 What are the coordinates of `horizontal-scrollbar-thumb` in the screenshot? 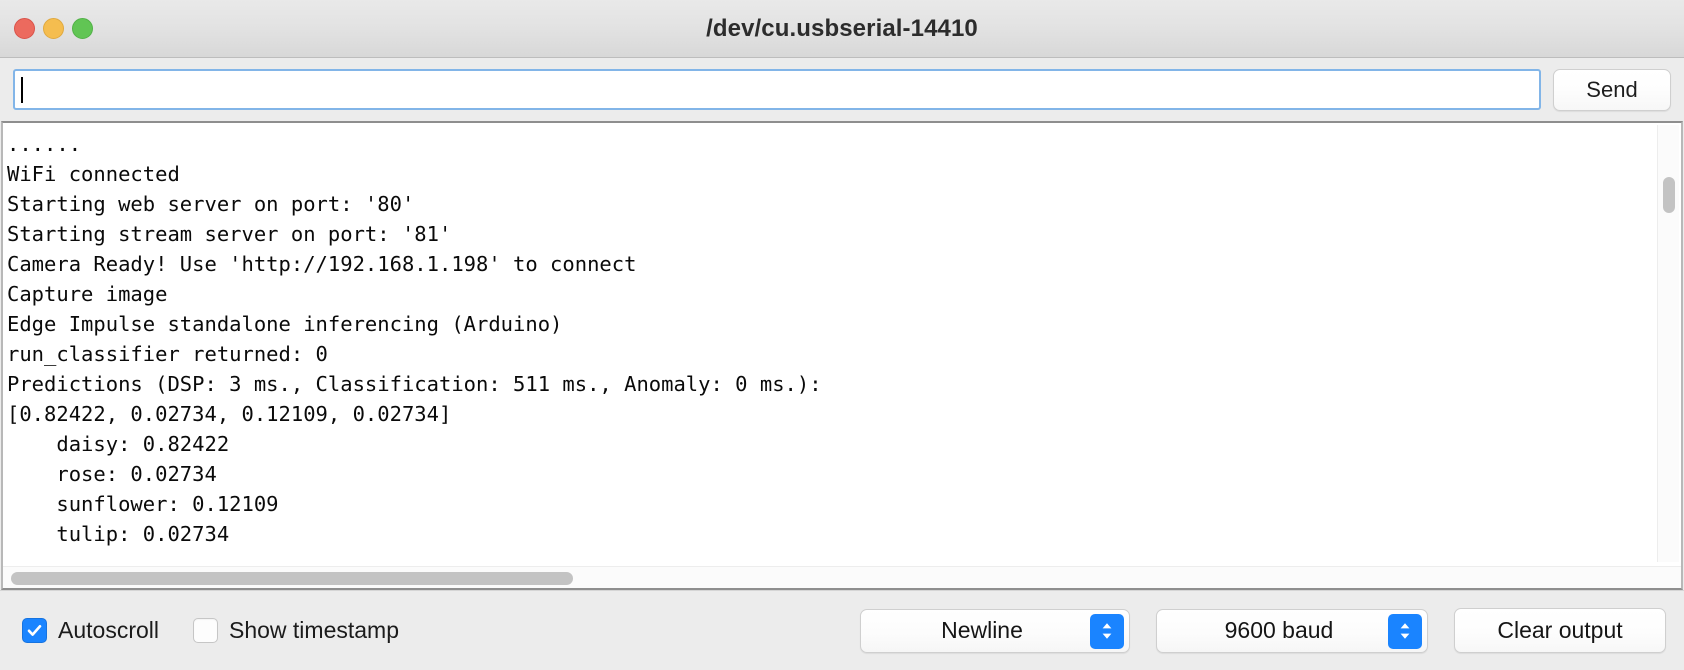 It's located at (292, 578).